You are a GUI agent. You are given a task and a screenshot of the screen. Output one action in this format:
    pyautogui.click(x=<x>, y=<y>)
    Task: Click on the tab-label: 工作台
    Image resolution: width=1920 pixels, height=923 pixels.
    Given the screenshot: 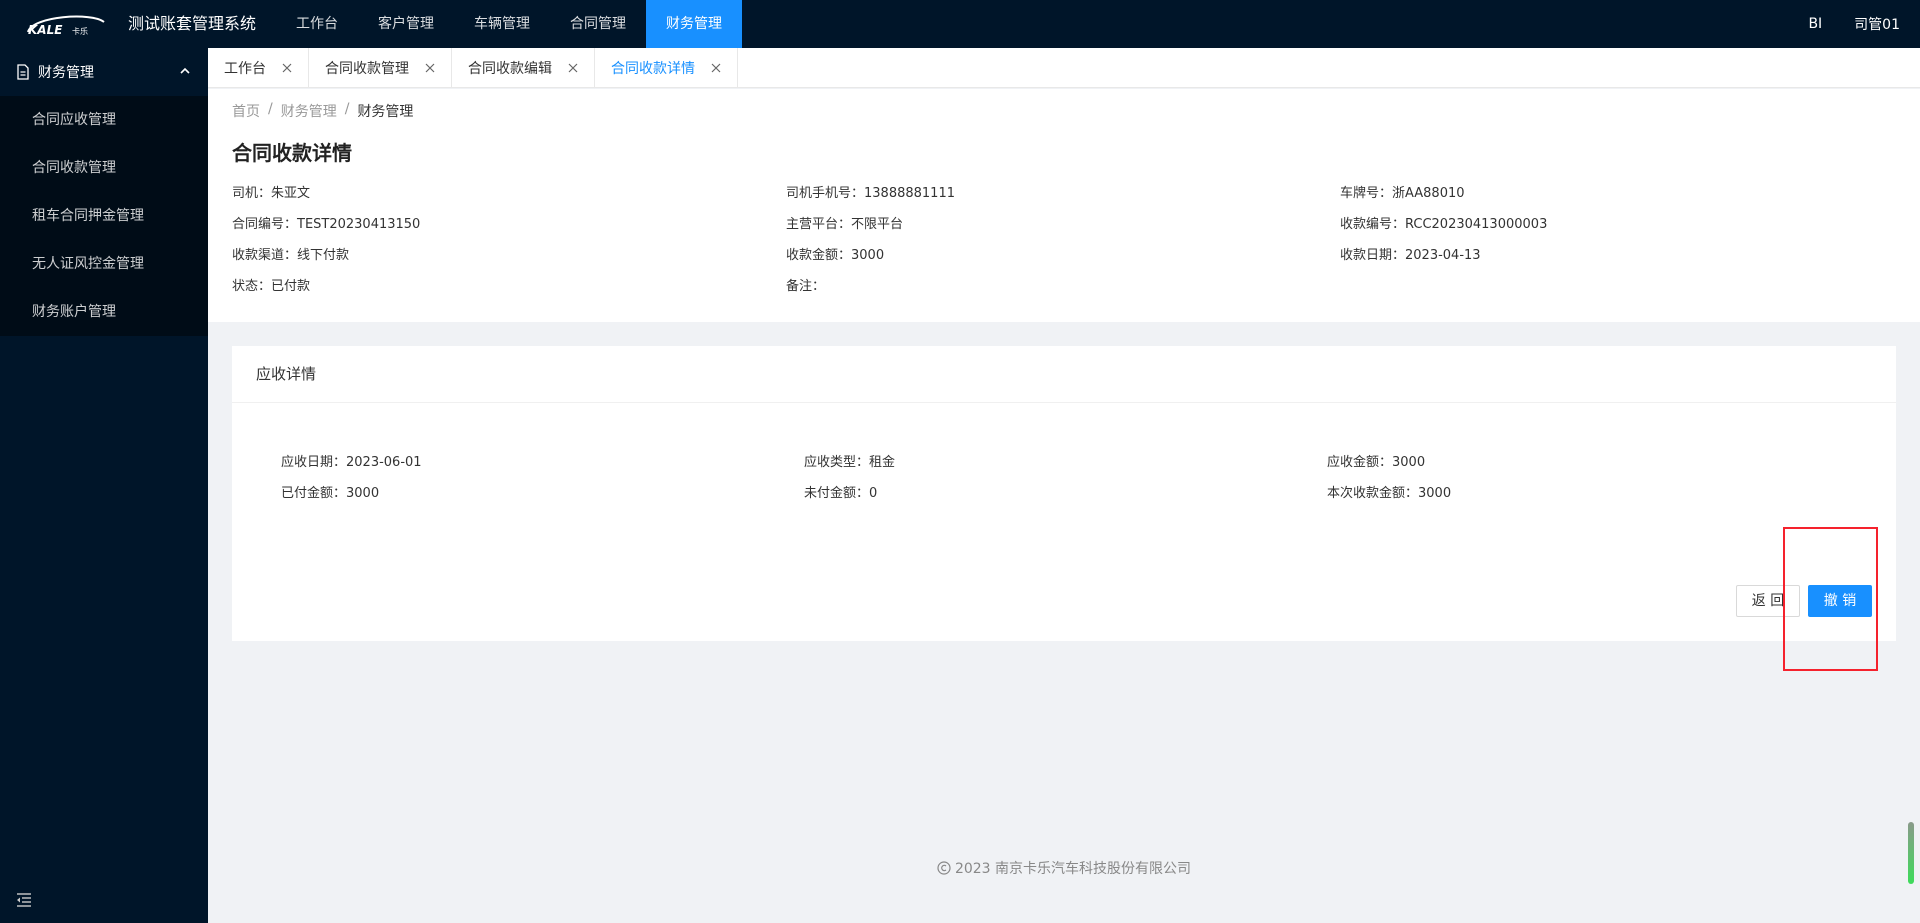 What is the action you would take?
    pyautogui.click(x=245, y=69)
    